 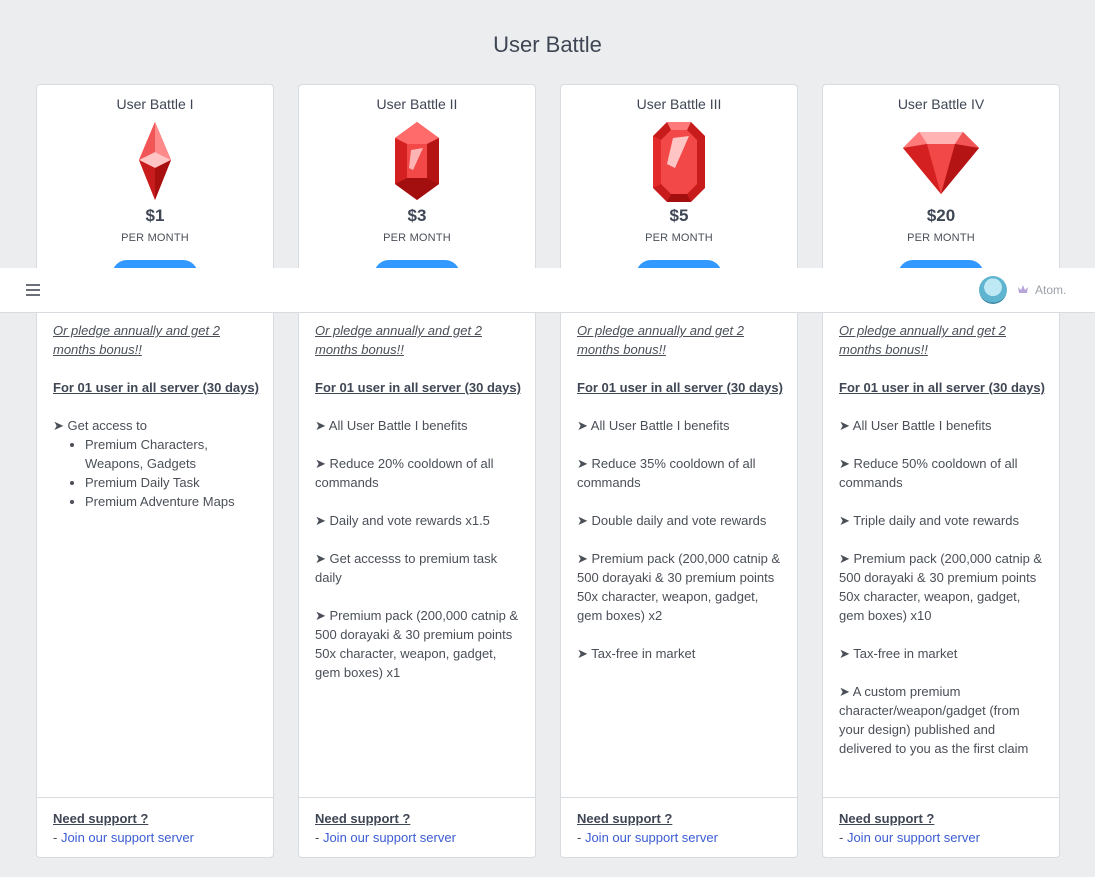 I want to click on sub-benefit-item: Premium Characters, Weapons, Gadgets, so click(x=172, y=454).